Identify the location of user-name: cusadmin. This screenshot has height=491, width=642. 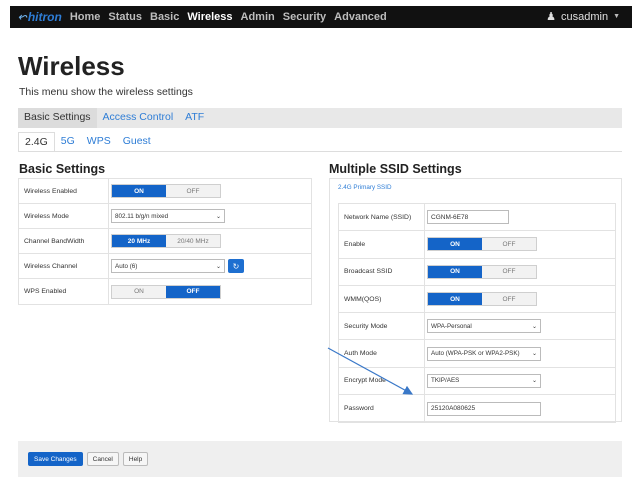
(584, 16).